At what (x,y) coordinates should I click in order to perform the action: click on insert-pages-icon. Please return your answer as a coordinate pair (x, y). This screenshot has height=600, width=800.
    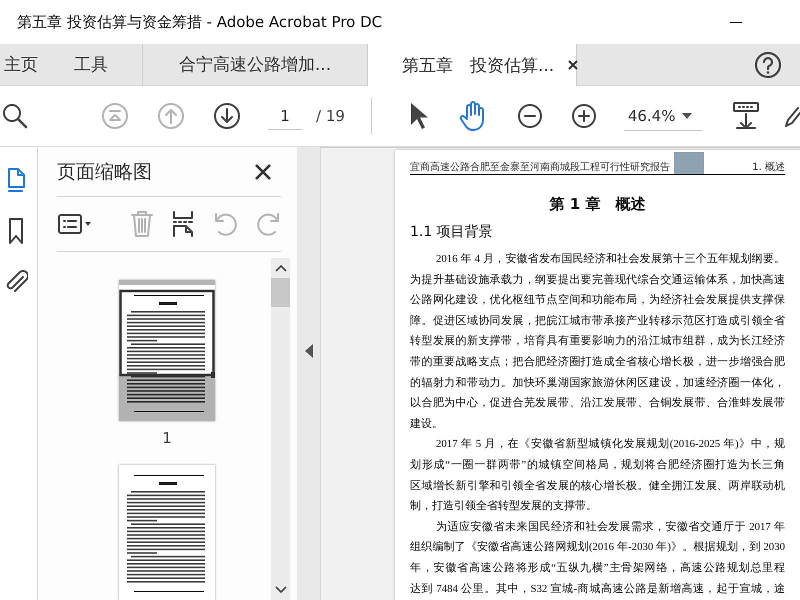
    Looking at the image, I should click on (183, 224).